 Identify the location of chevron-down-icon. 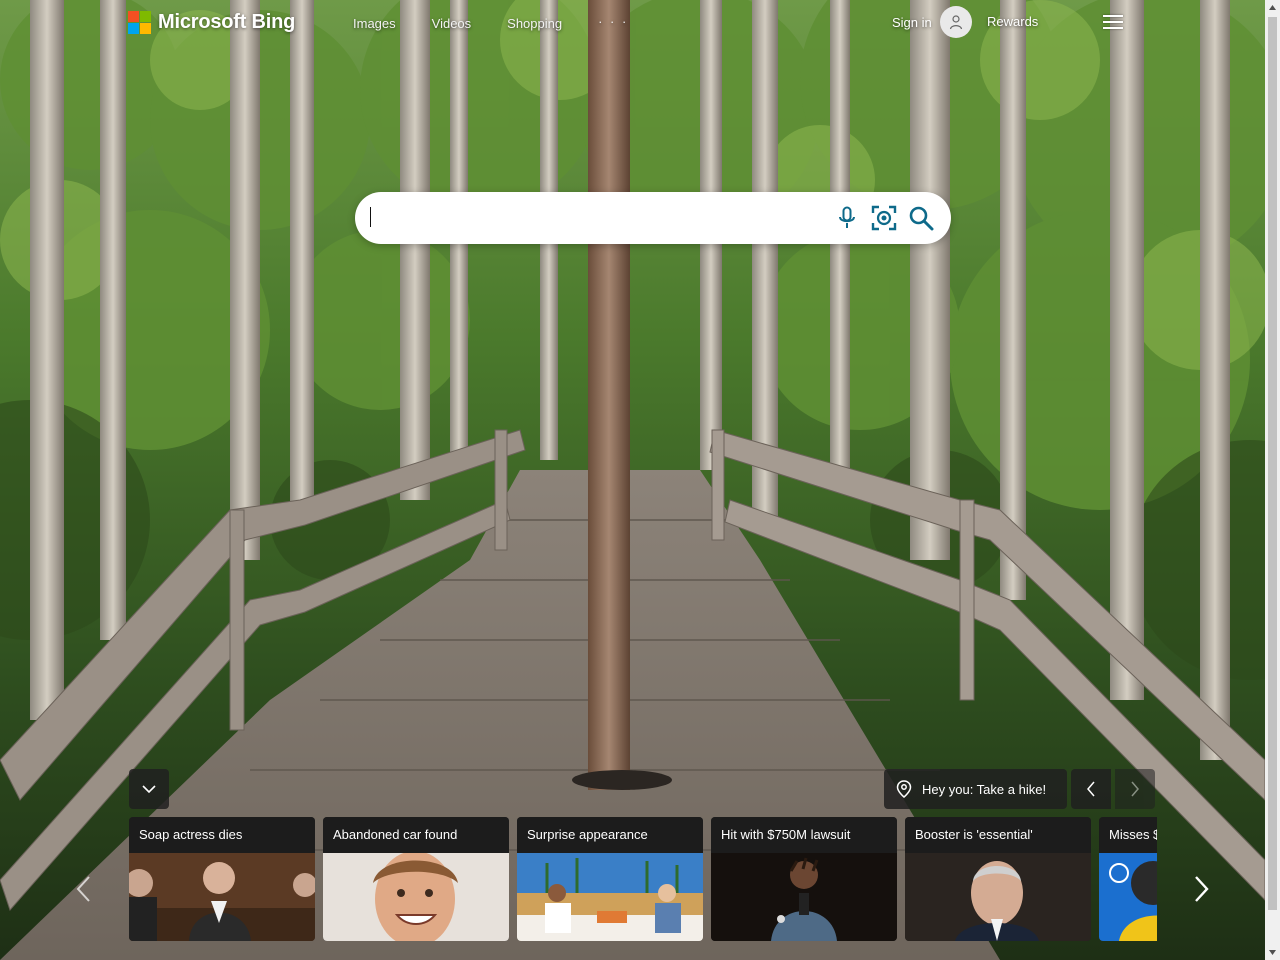
(149, 789).